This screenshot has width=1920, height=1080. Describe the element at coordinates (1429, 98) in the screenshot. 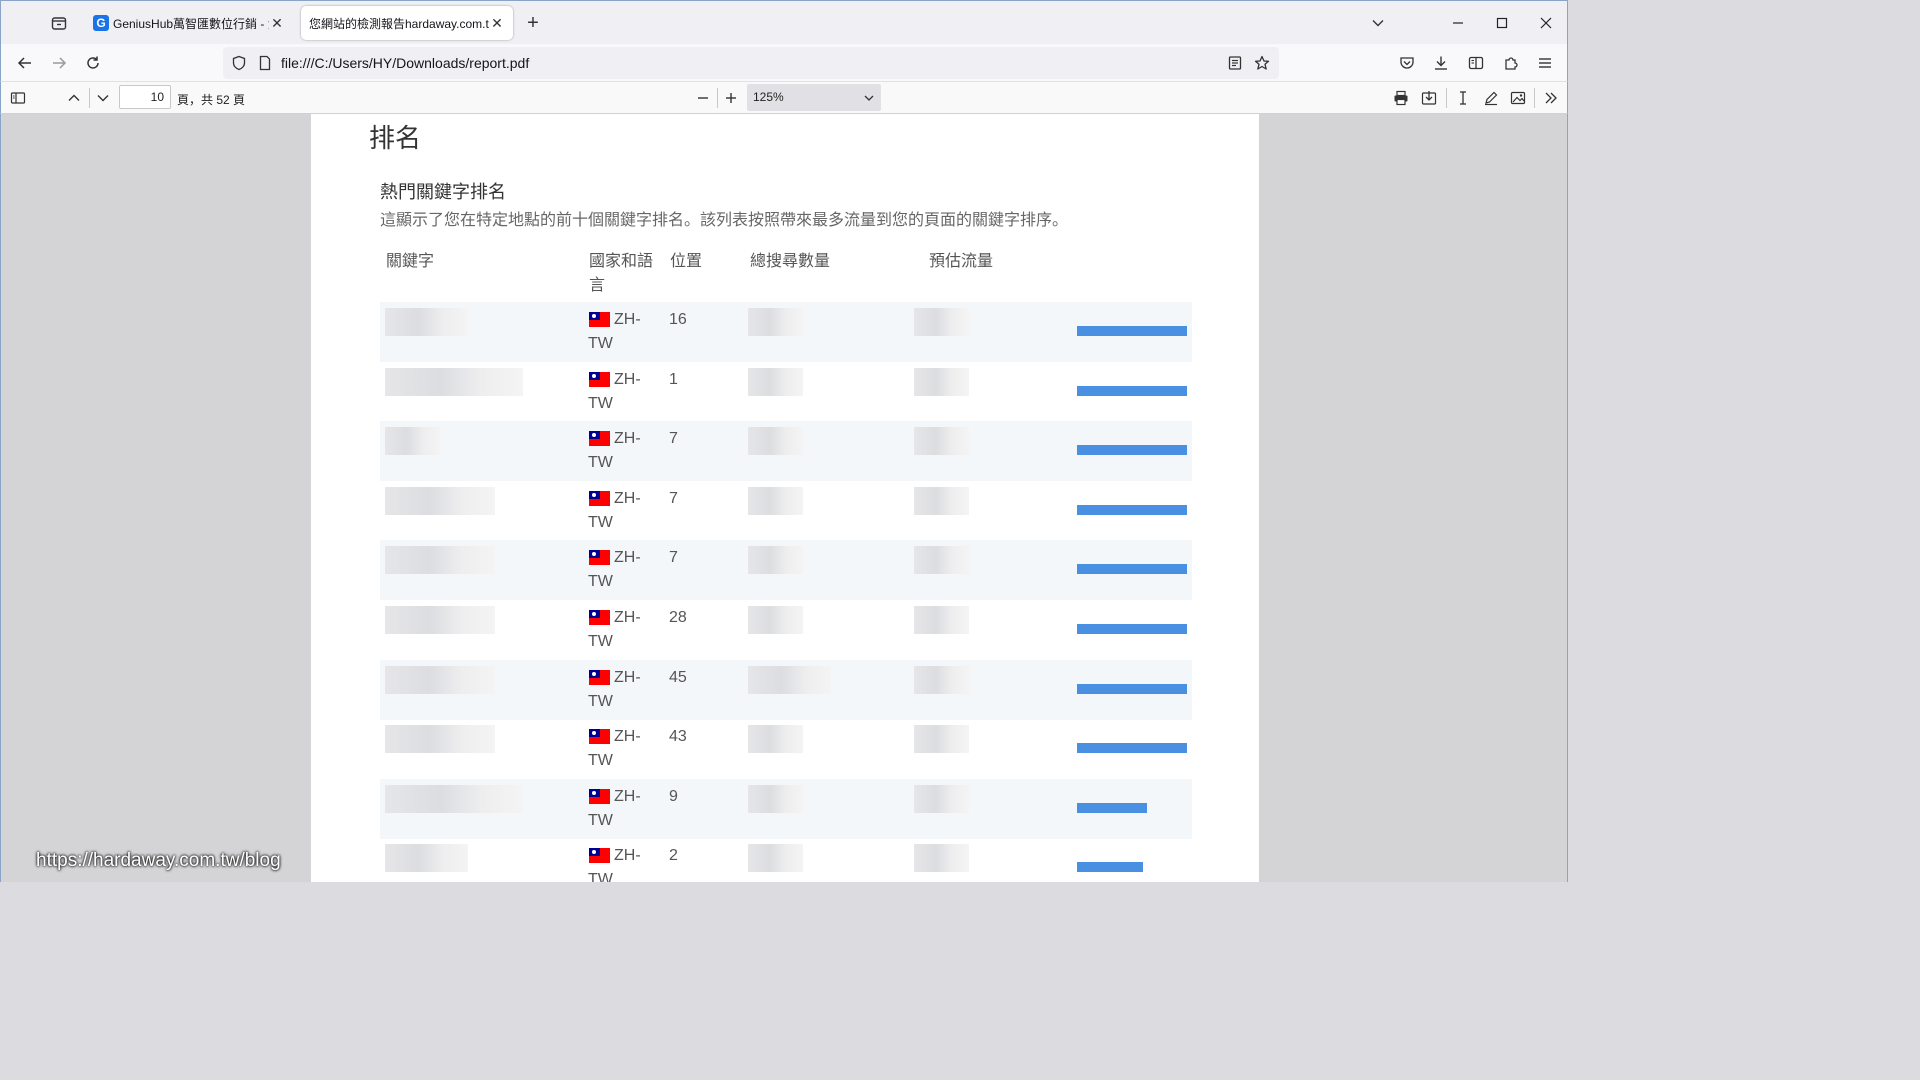

I see `save-button` at that location.